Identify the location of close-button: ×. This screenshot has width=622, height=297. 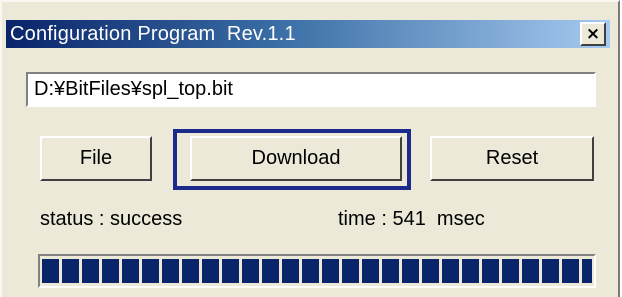
(593, 34).